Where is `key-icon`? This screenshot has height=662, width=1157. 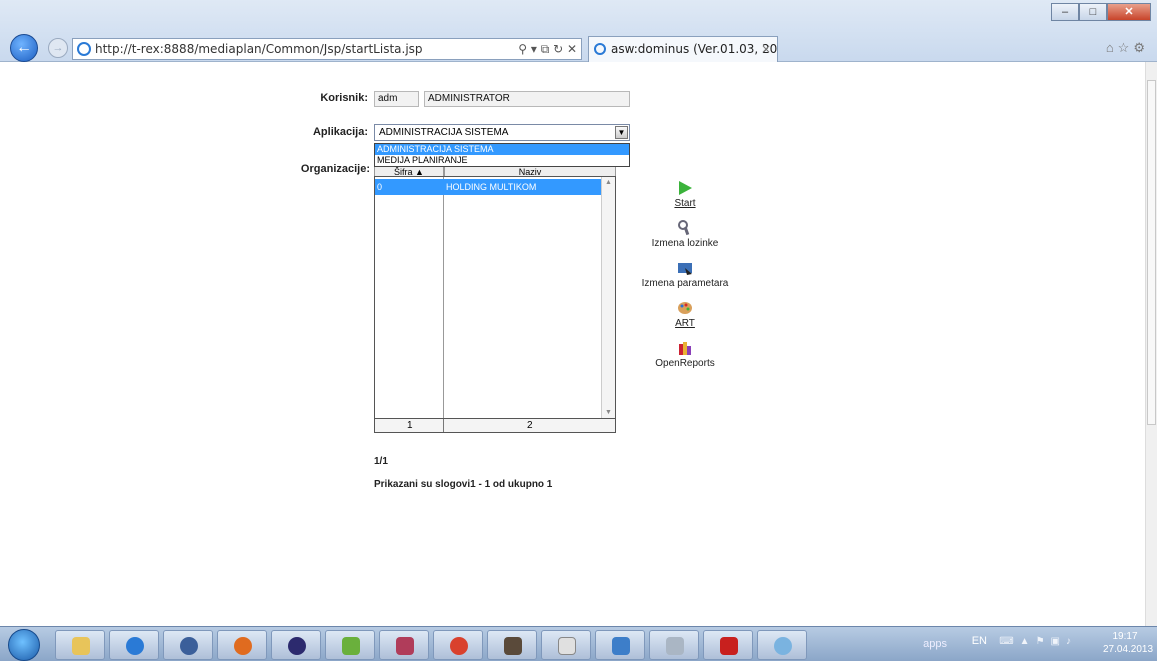
key-icon is located at coordinates (684, 228).